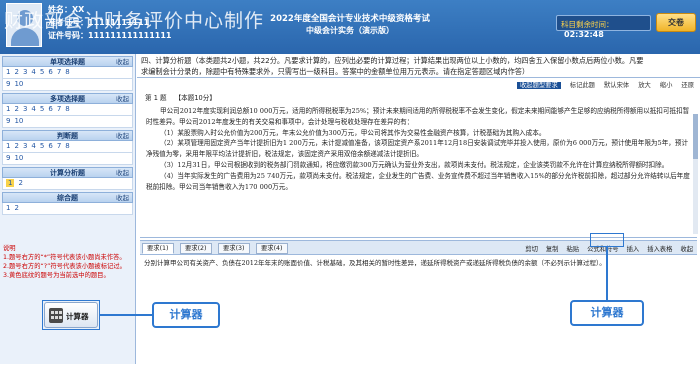 This screenshot has width=700, height=365. What do you see at coordinates (234, 248) in the screenshot?
I see `answer-tab-3: 要求(3)` at bounding box center [234, 248].